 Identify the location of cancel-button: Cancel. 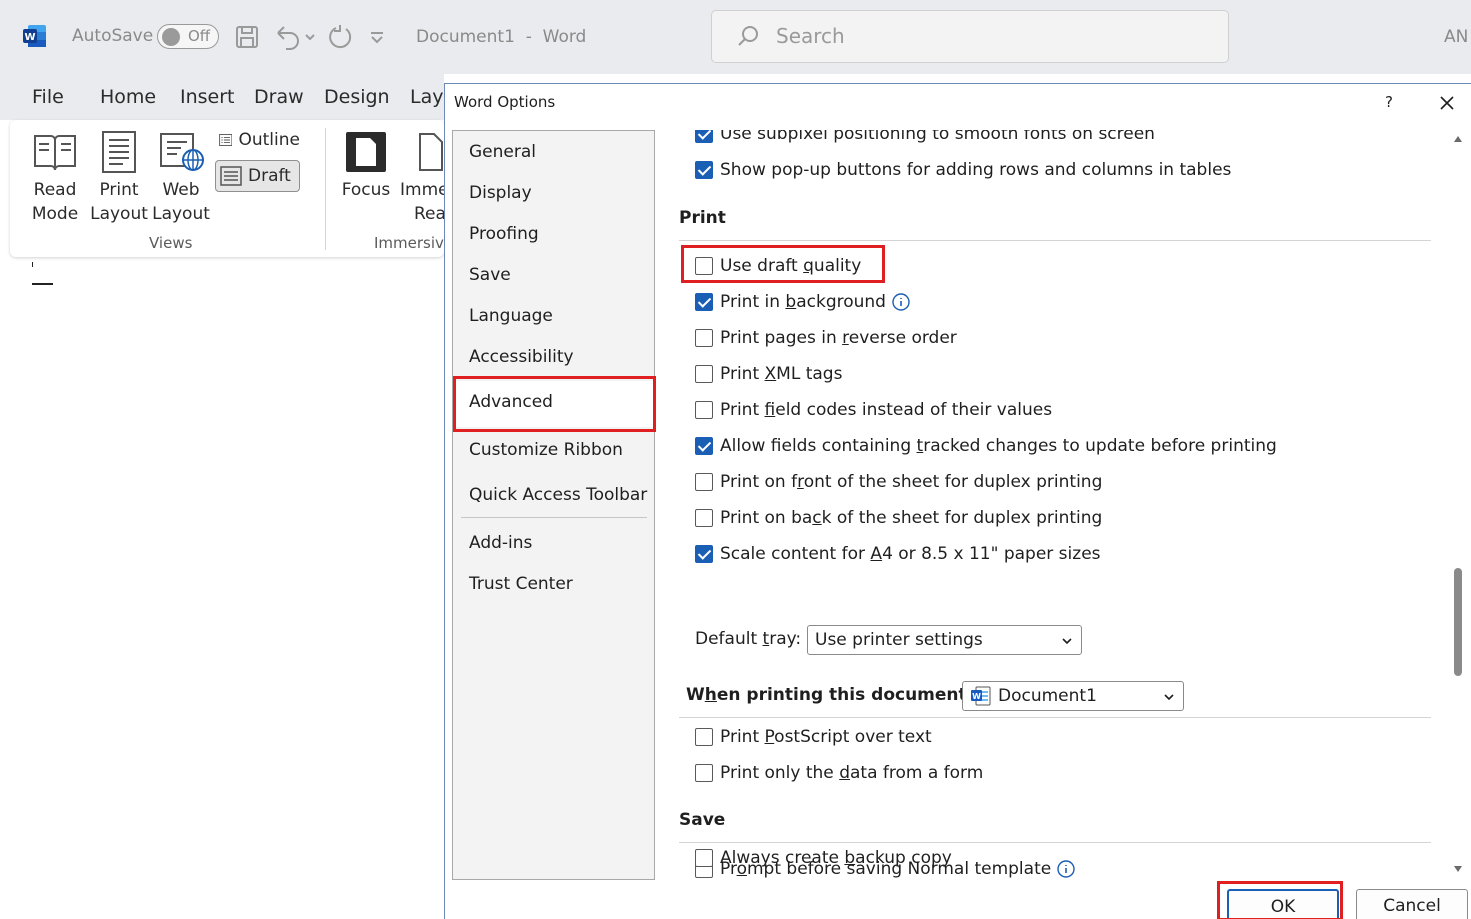
(1412, 904).